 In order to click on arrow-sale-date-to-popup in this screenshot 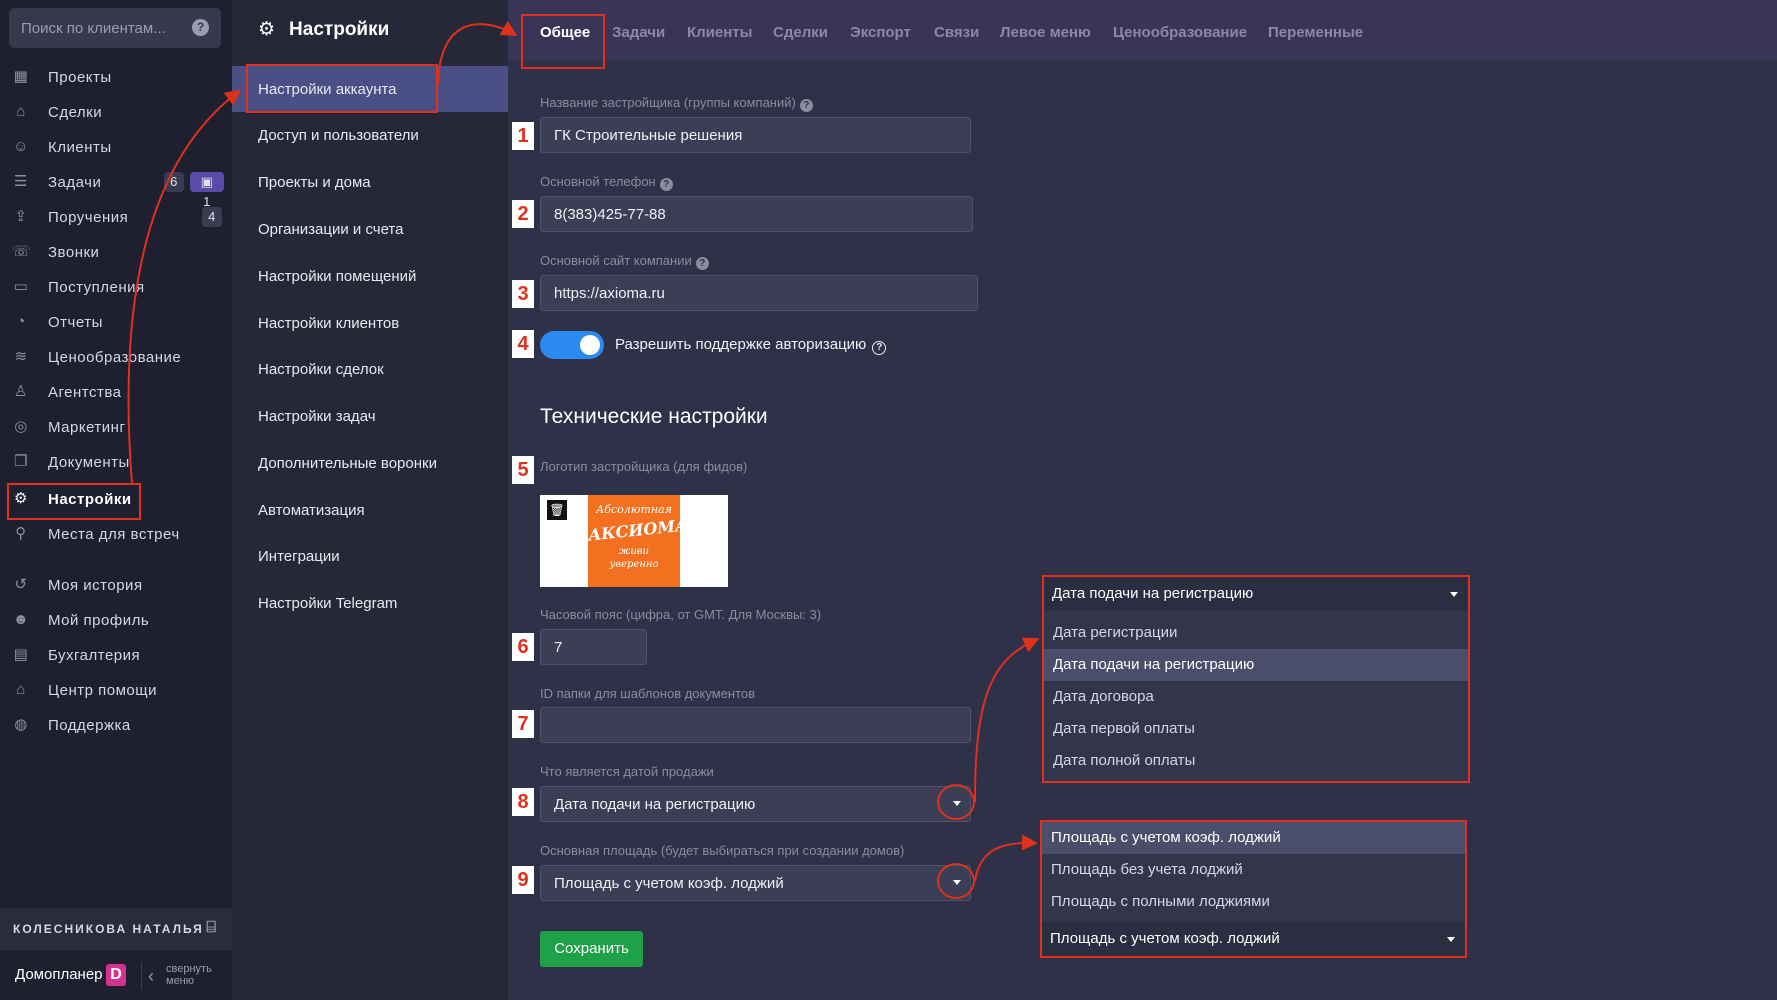, I will do `click(1007, 720)`.